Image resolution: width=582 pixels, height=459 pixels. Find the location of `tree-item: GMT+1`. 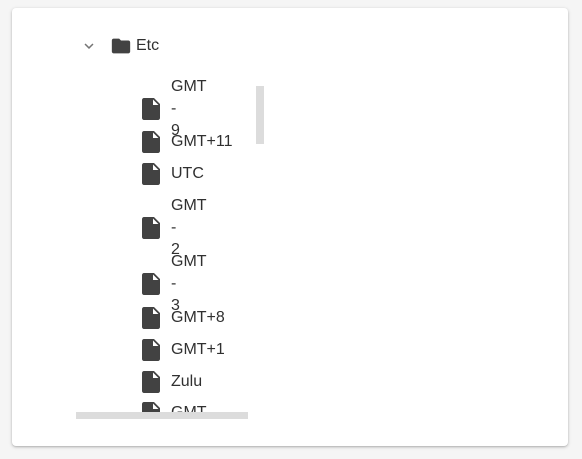

tree-item: GMT+1 is located at coordinates (183, 350).